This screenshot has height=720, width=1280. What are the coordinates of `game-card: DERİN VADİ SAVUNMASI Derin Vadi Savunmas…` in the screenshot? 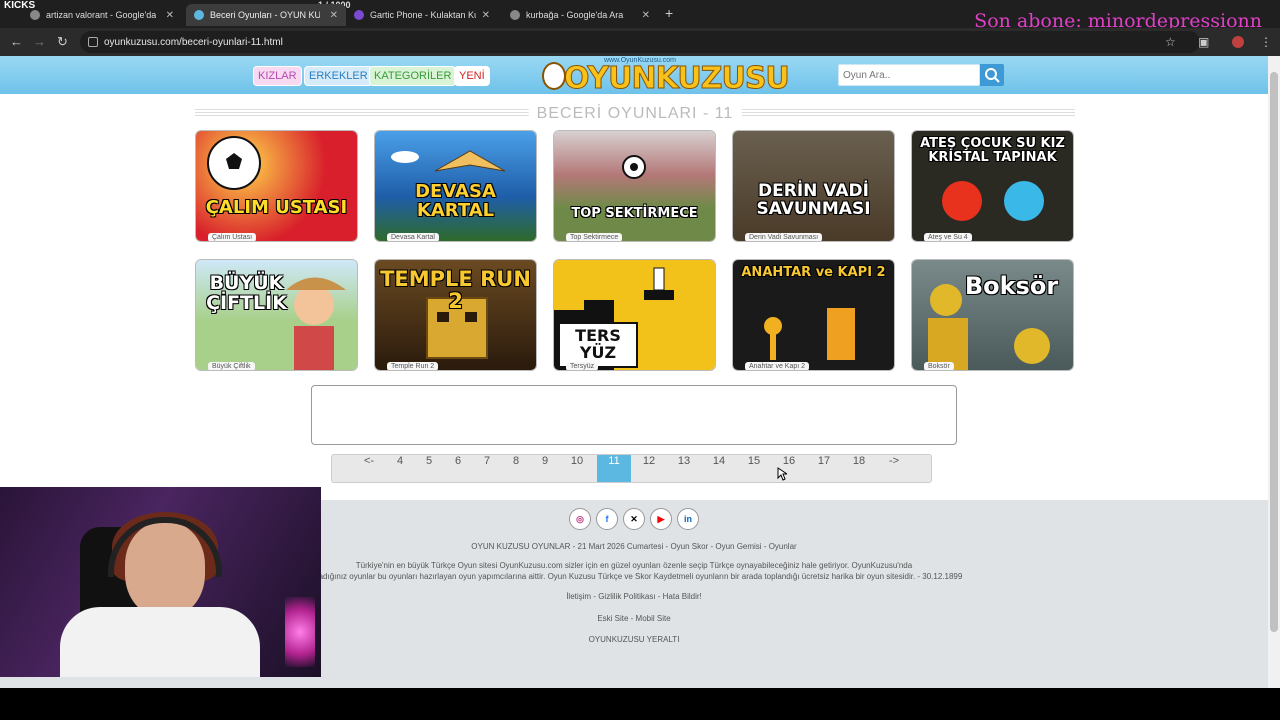 It's located at (813, 186).